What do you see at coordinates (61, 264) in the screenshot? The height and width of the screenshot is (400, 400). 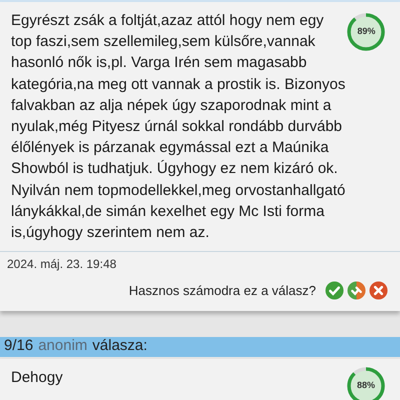 I see `answer-date: 2024. máj. 23. 19:48` at bounding box center [61, 264].